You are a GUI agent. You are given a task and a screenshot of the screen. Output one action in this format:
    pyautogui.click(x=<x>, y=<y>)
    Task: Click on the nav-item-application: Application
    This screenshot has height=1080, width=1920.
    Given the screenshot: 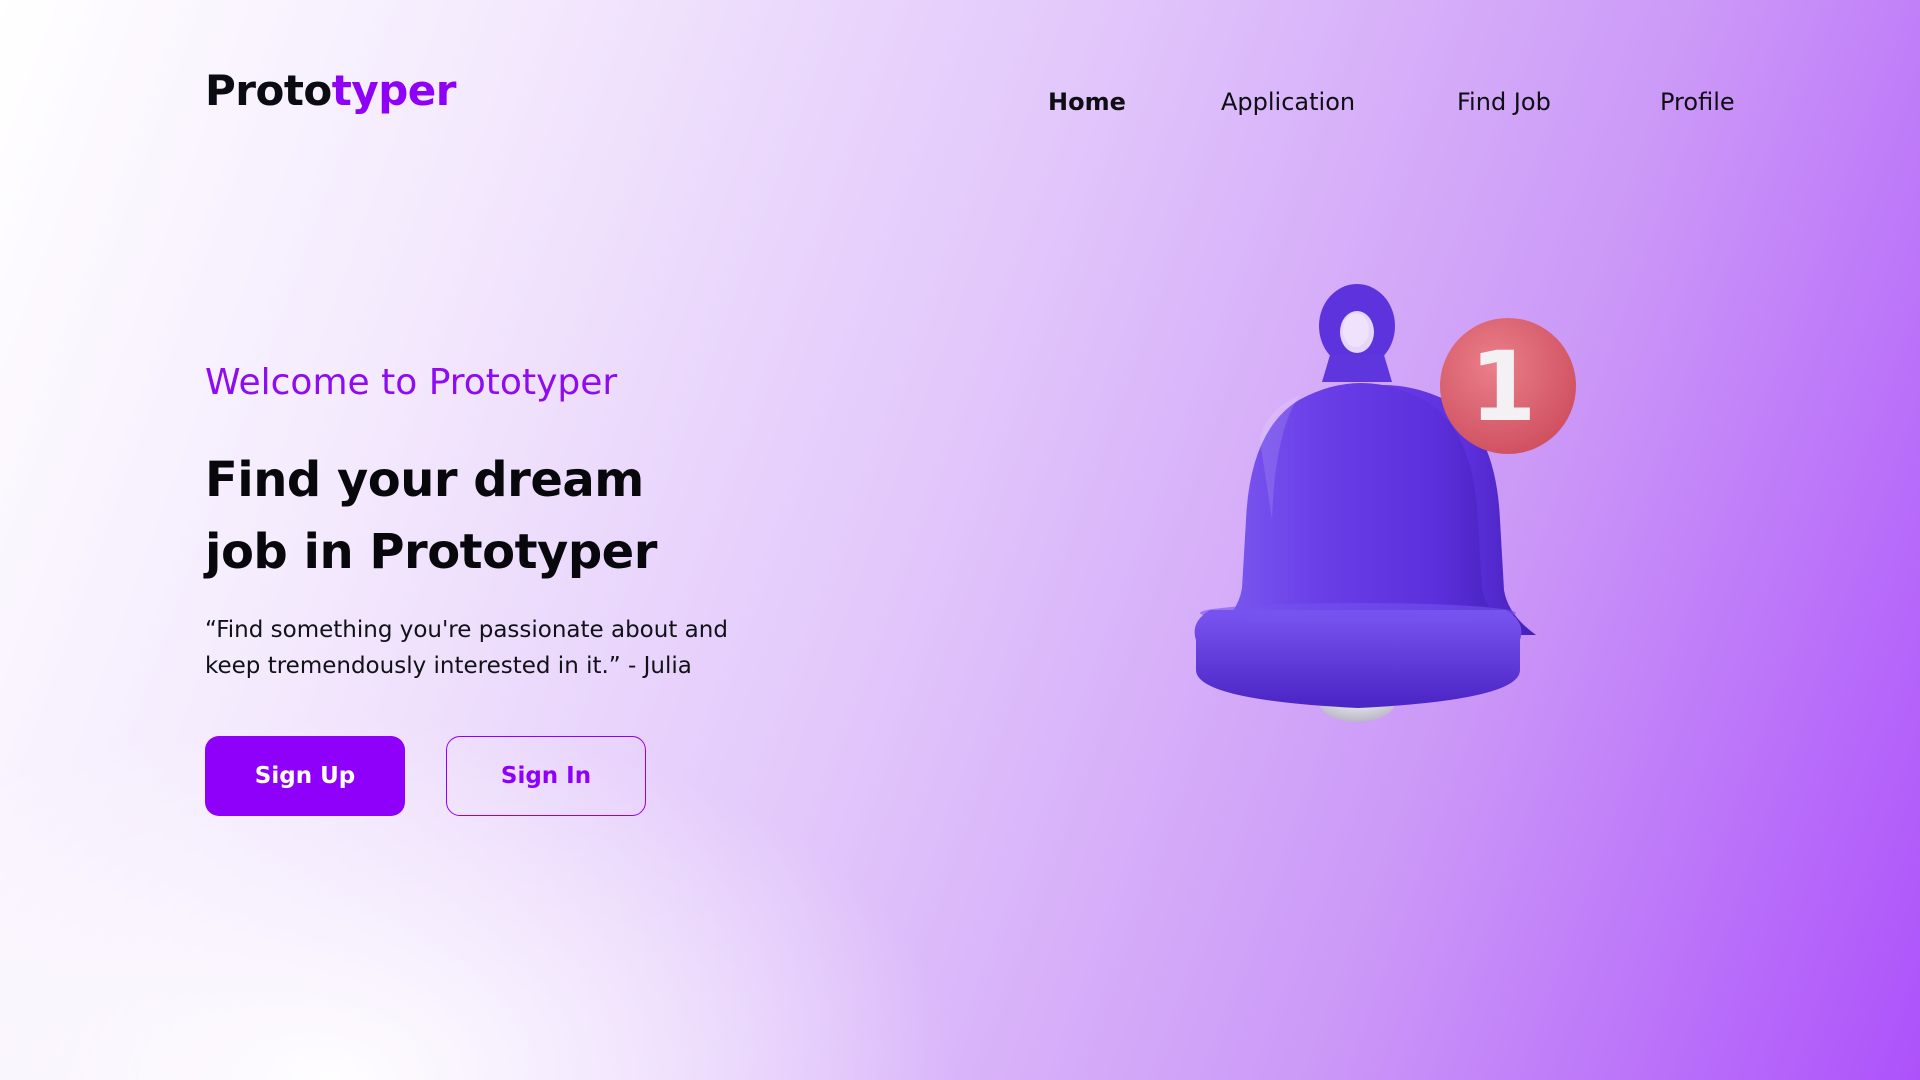 What is the action you would take?
    pyautogui.click(x=1288, y=102)
    